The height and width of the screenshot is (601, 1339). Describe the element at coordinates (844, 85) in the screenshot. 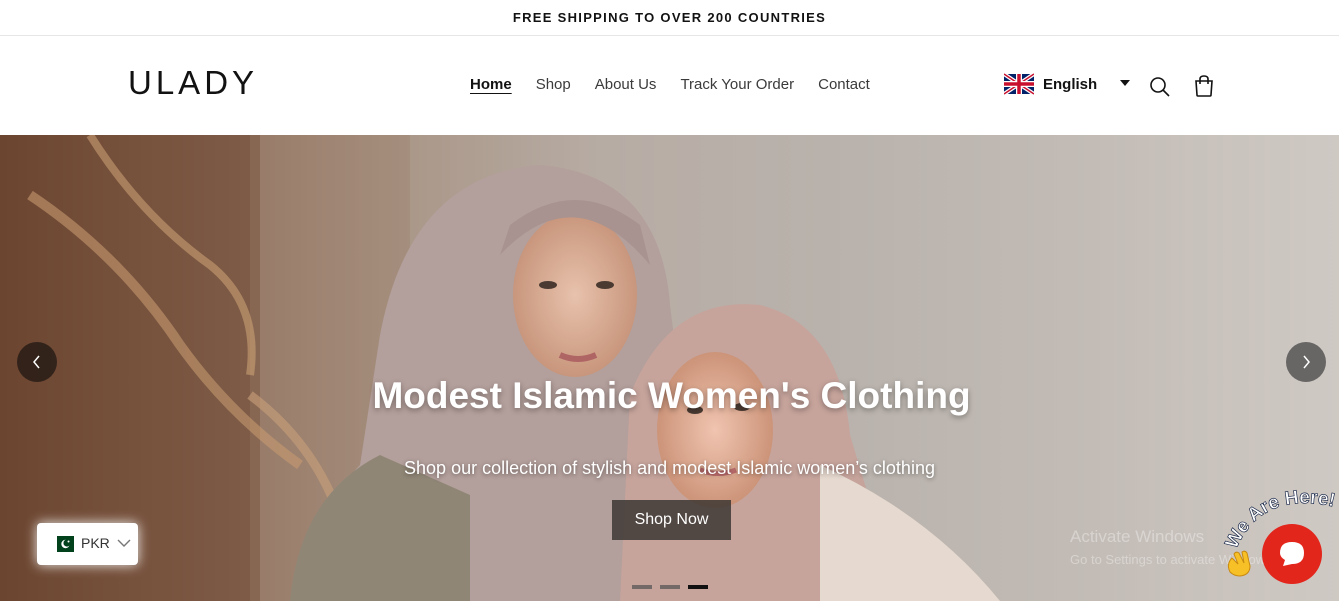

I see `nav-contact: Contact` at that location.